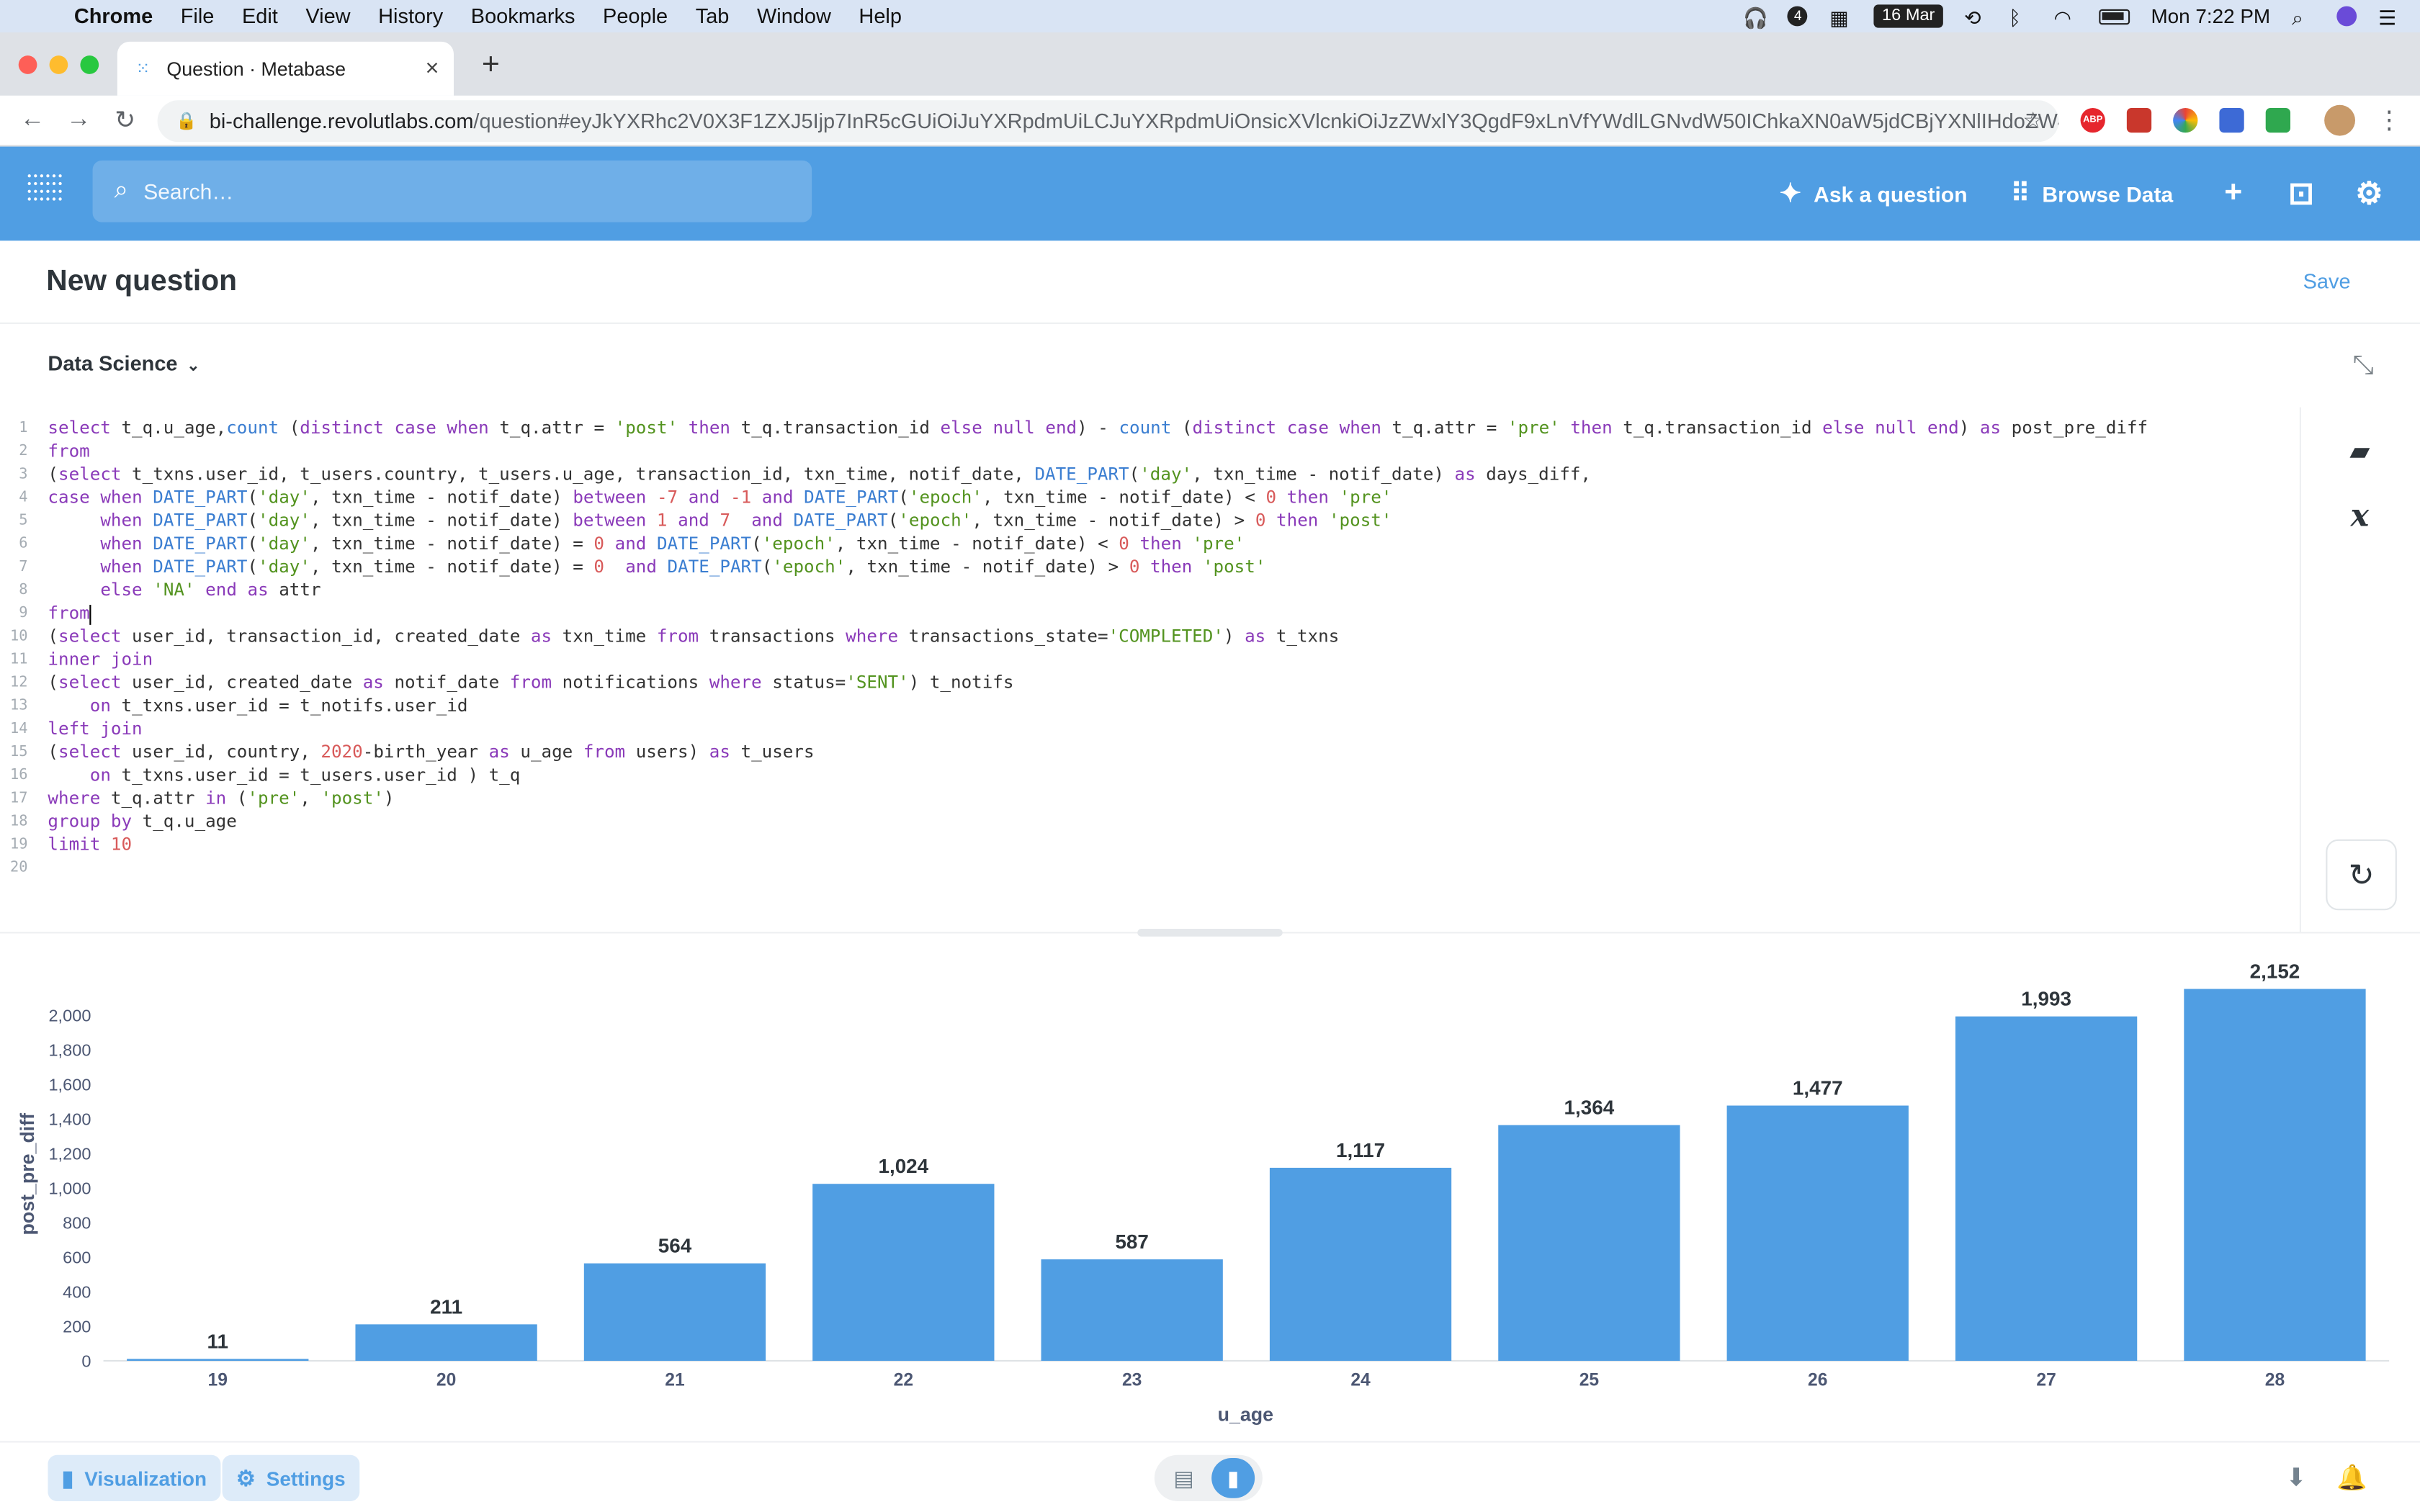  I want to click on download-icon: ⬇, so click(2296, 1477).